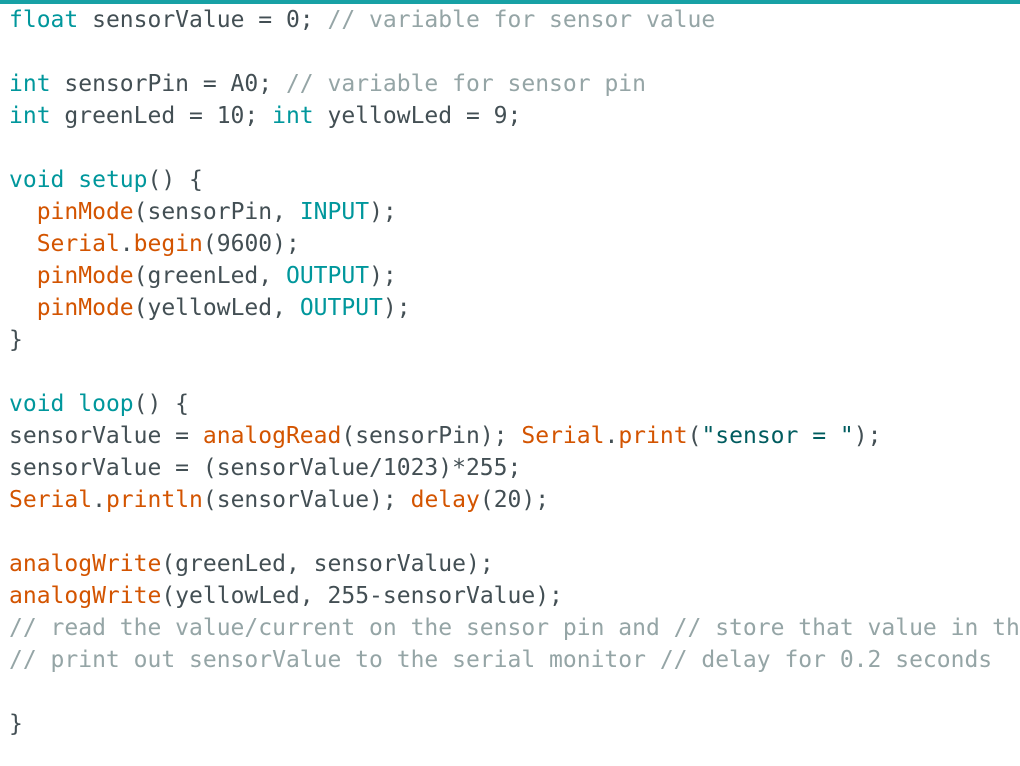 This screenshot has height=766, width=1020. What do you see at coordinates (106, 436) in the screenshot?
I see `code-token-default: sensorValue =` at bounding box center [106, 436].